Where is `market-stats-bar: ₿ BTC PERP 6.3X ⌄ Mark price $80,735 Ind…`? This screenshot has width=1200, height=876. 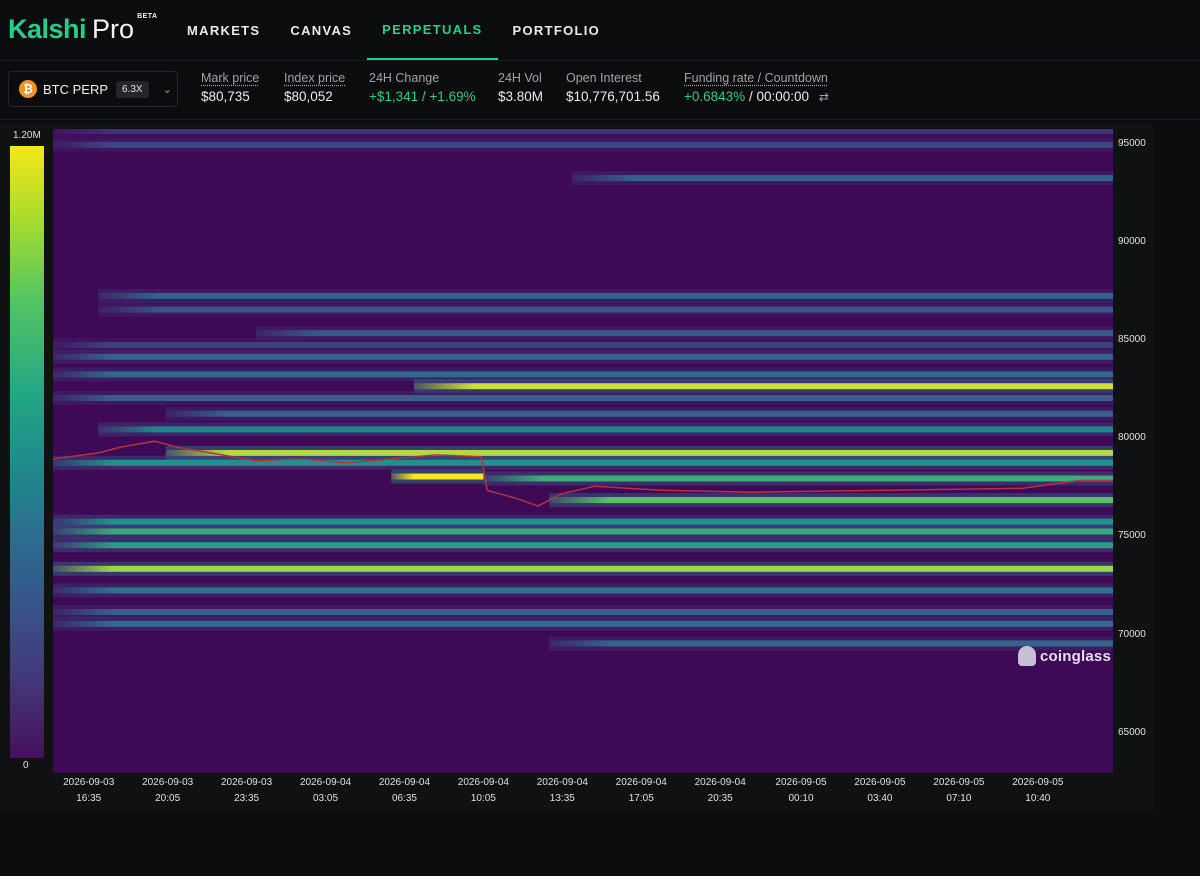
market-stats-bar: ₿ BTC PERP 6.3X ⌄ Mark price $80,735 Ind… is located at coordinates (600, 90).